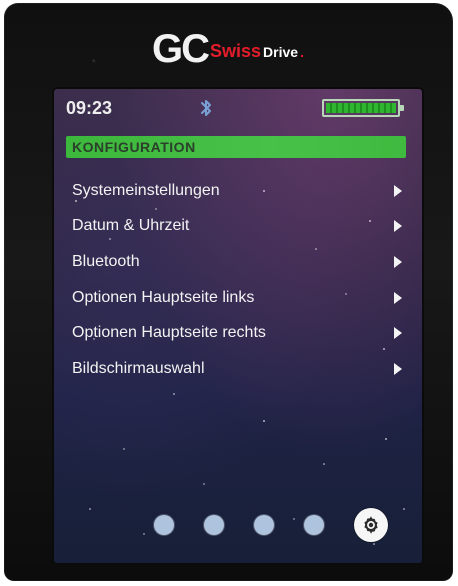 The height and width of the screenshot is (586, 458). What do you see at coordinates (89, 108) in the screenshot?
I see `status-time: 09:23` at bounding box center [89, 108].